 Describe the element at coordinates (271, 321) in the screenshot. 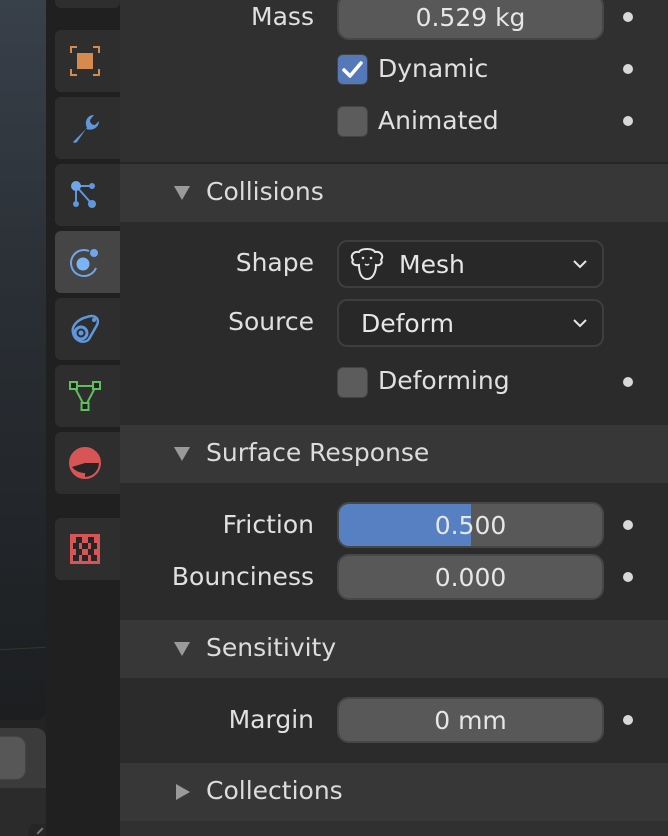

I see `source-label: Source` at that location.